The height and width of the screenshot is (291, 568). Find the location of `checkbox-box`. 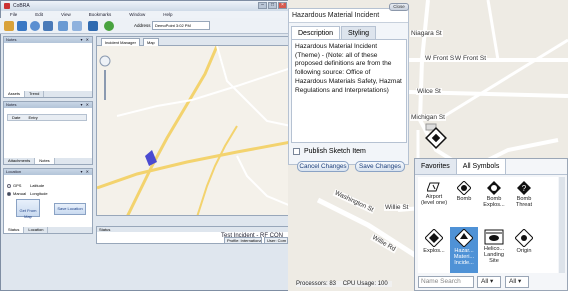

checkbox-box is located at coordinates (296, 151).